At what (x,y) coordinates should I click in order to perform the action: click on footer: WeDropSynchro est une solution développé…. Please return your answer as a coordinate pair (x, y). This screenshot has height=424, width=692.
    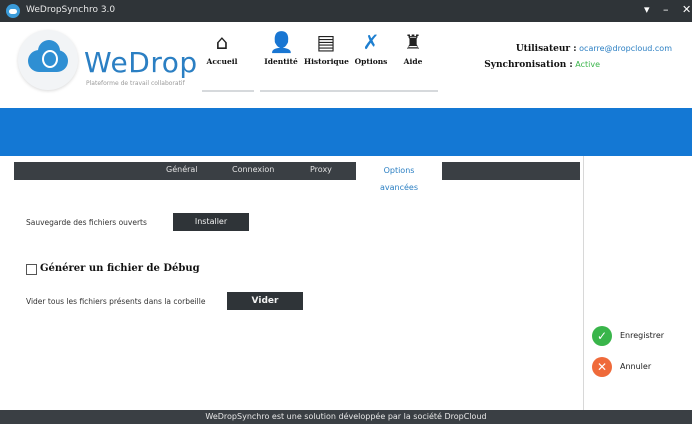
    Looking at the image, I should click on (346, 417).